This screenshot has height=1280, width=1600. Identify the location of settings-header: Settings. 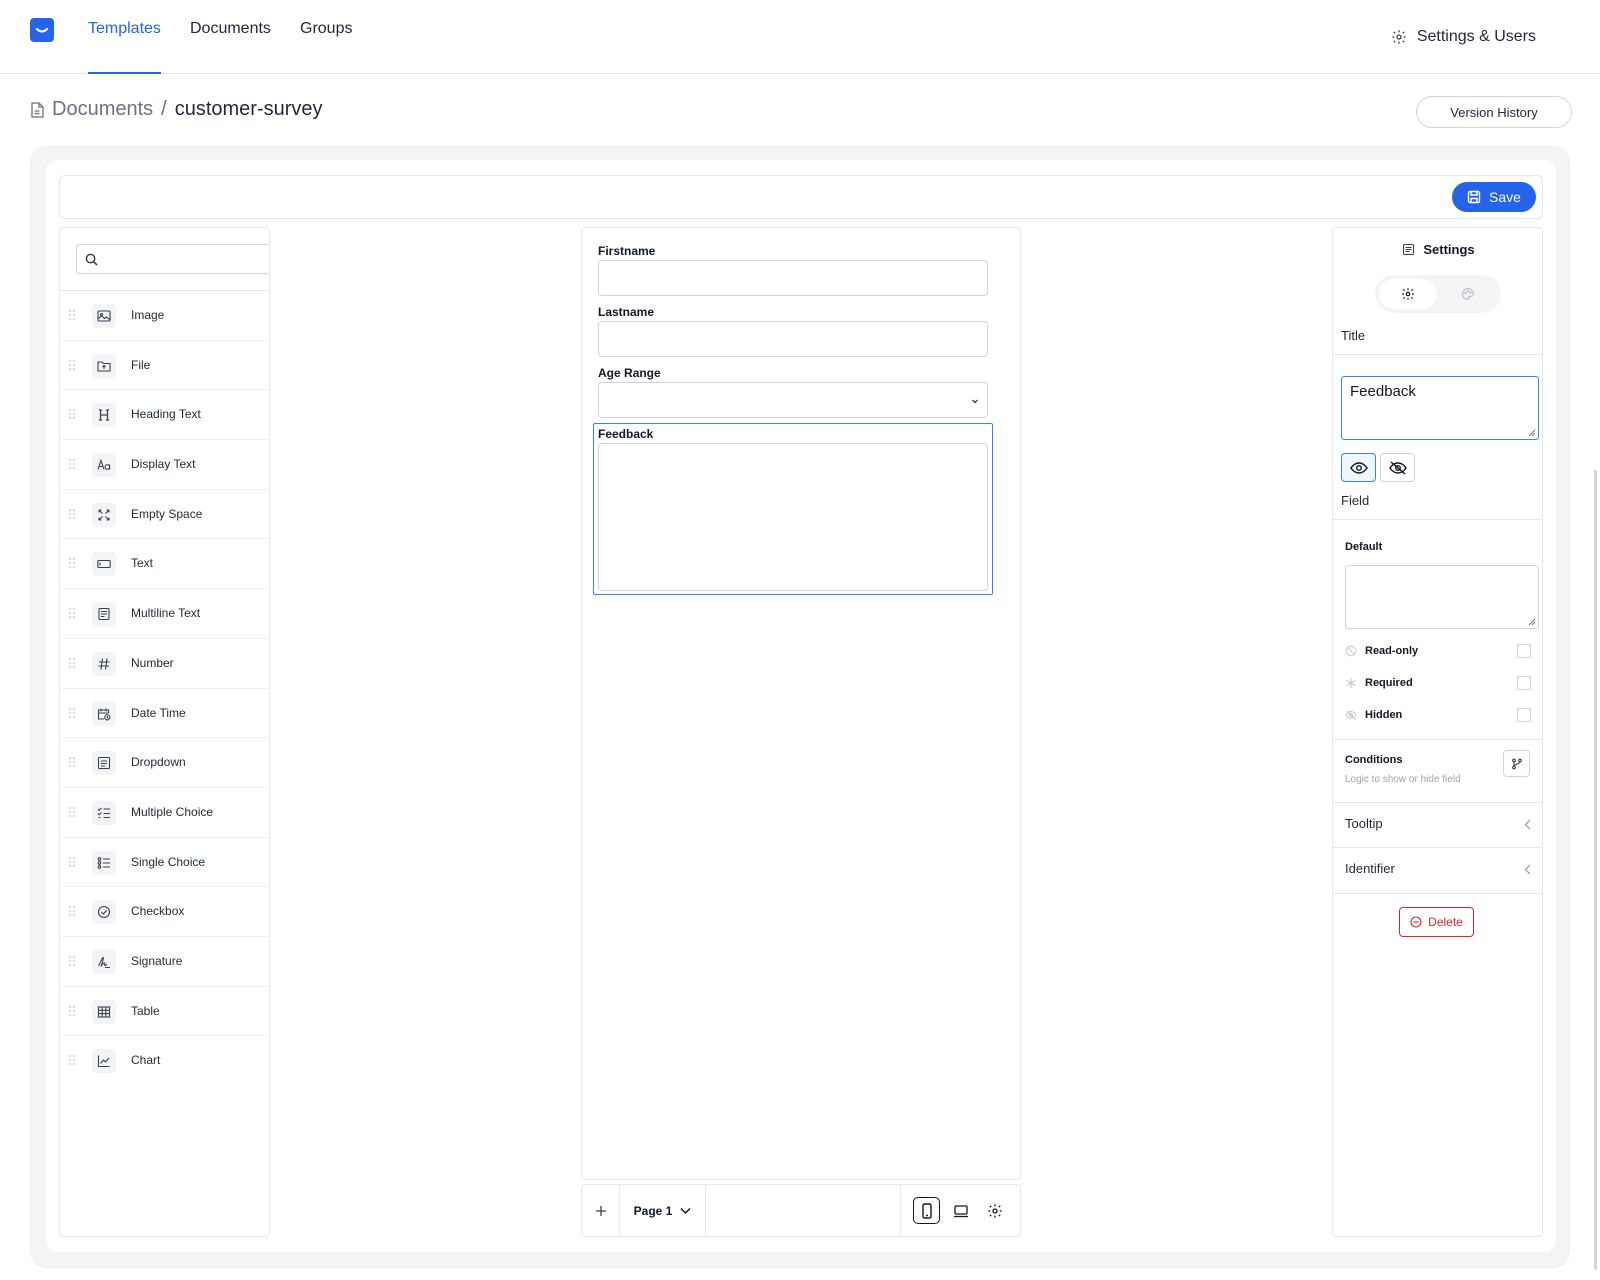
(1437, 249).